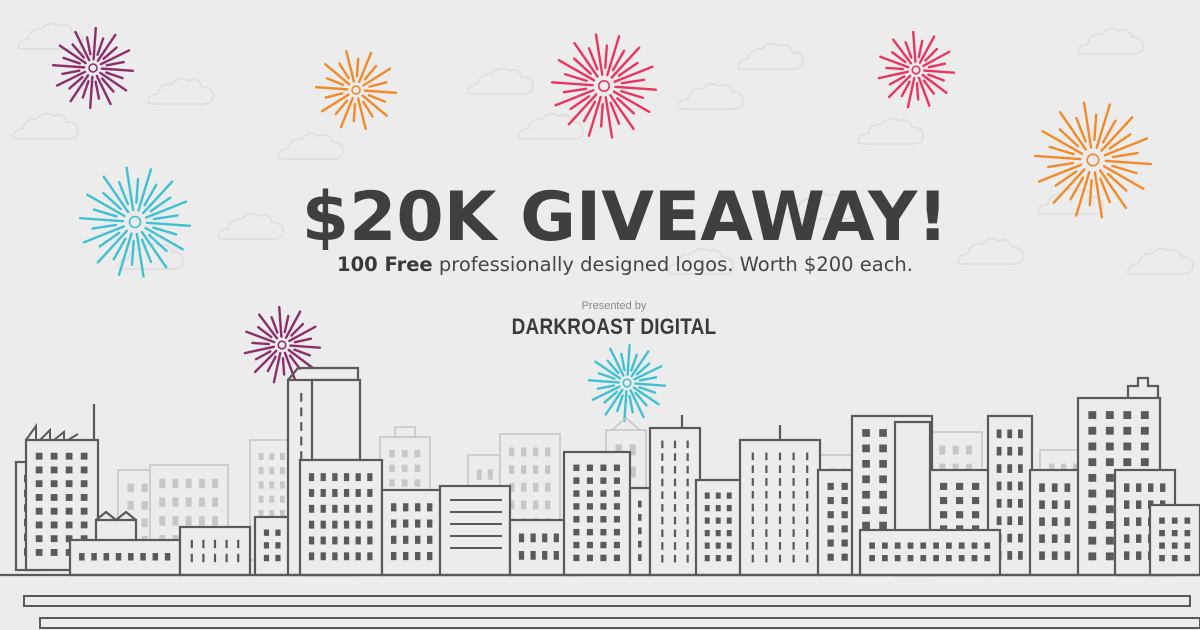  What do you see at coordinates (614, 306) in the screenshot?
I see `presented-by-label: Presented by` at bounding box center [614, 306].